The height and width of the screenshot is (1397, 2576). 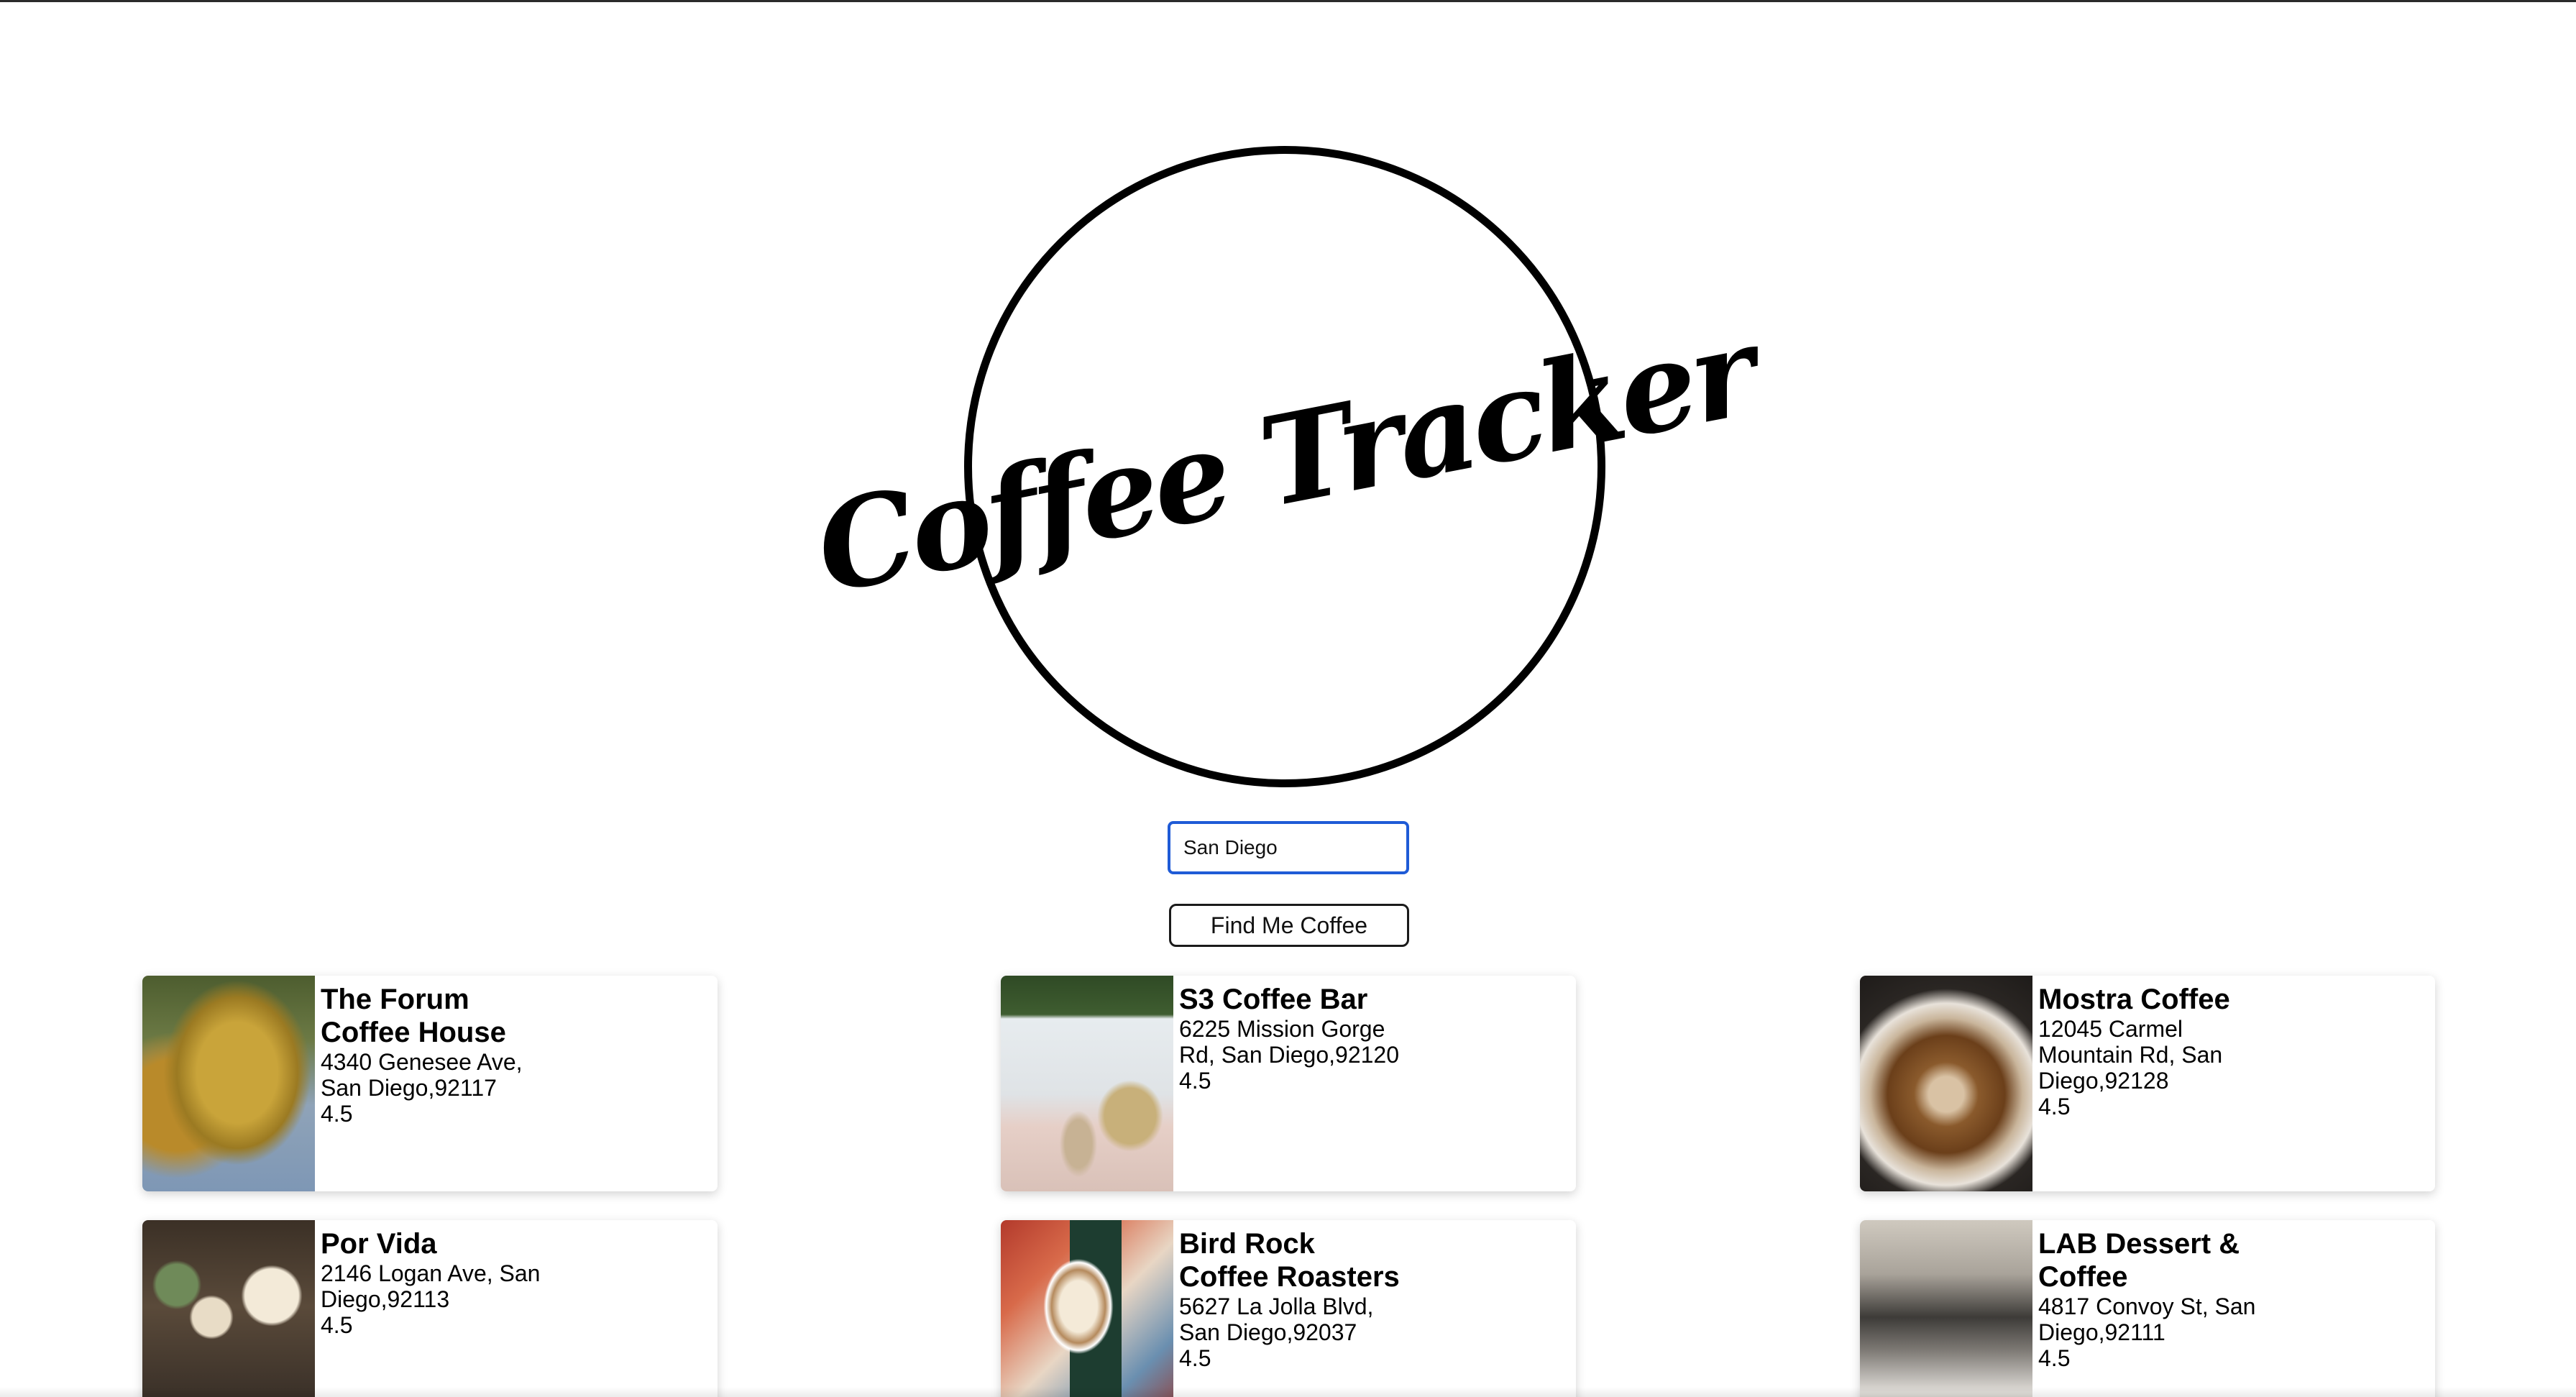 I want to click on shop-name: Por Vida, so click(x=379, y=1244).